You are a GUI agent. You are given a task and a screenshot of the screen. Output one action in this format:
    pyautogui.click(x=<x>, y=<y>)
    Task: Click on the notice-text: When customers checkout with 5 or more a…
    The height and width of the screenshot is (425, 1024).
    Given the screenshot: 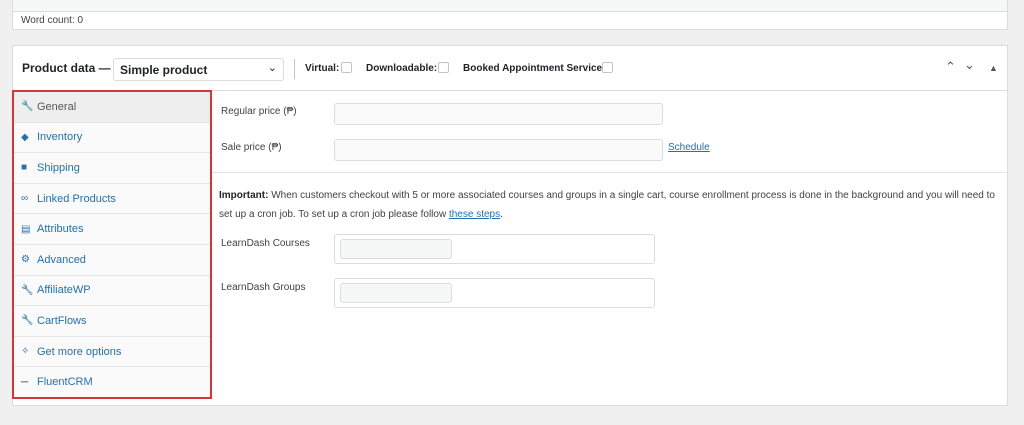 What is the action you would take?
    pyautogui.click(x=607, y=205)
    